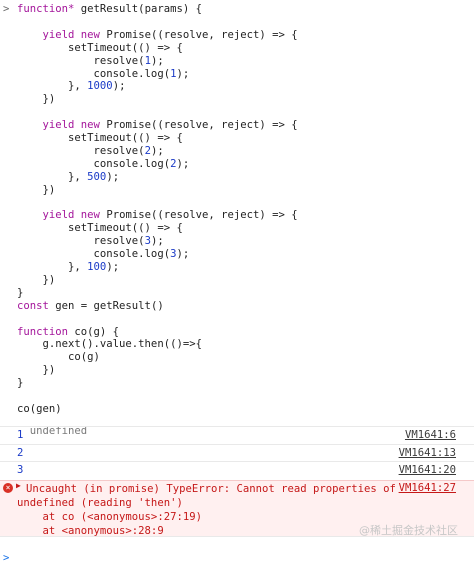 The image size is (474, 565). What do you see at coordinates (68, 176) in the screenshot?
I see `code-line: }, 500);` at bounding box center [68, 176].